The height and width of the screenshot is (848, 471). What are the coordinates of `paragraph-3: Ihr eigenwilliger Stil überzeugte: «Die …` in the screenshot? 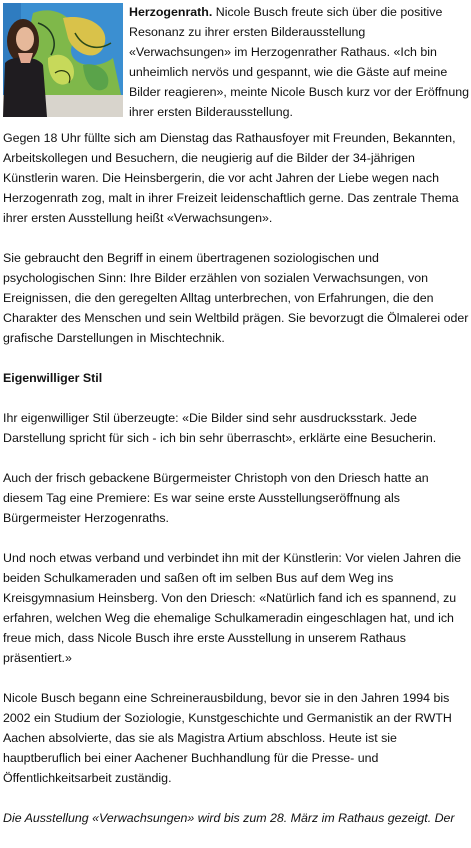 It's located at (220, 428).